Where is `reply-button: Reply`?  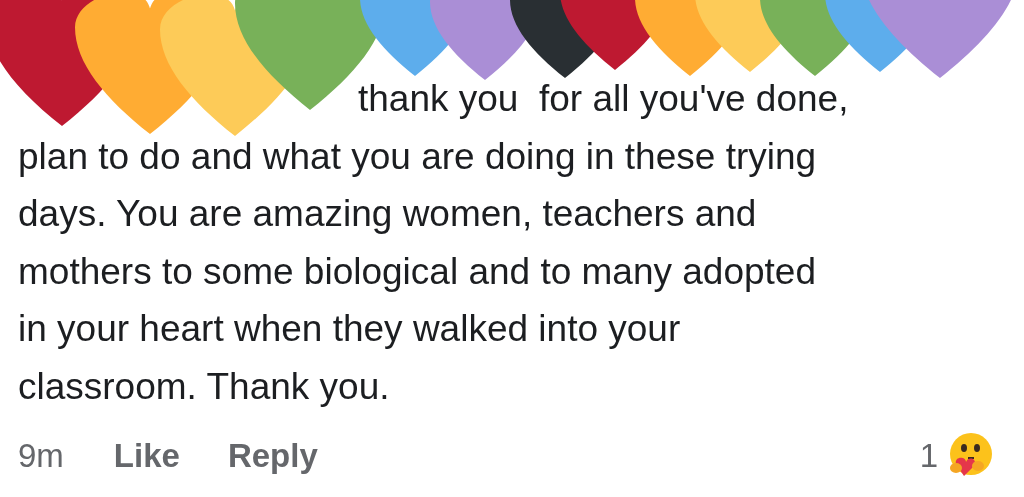
reply-button: Reply is located at coordinates (272, 456).